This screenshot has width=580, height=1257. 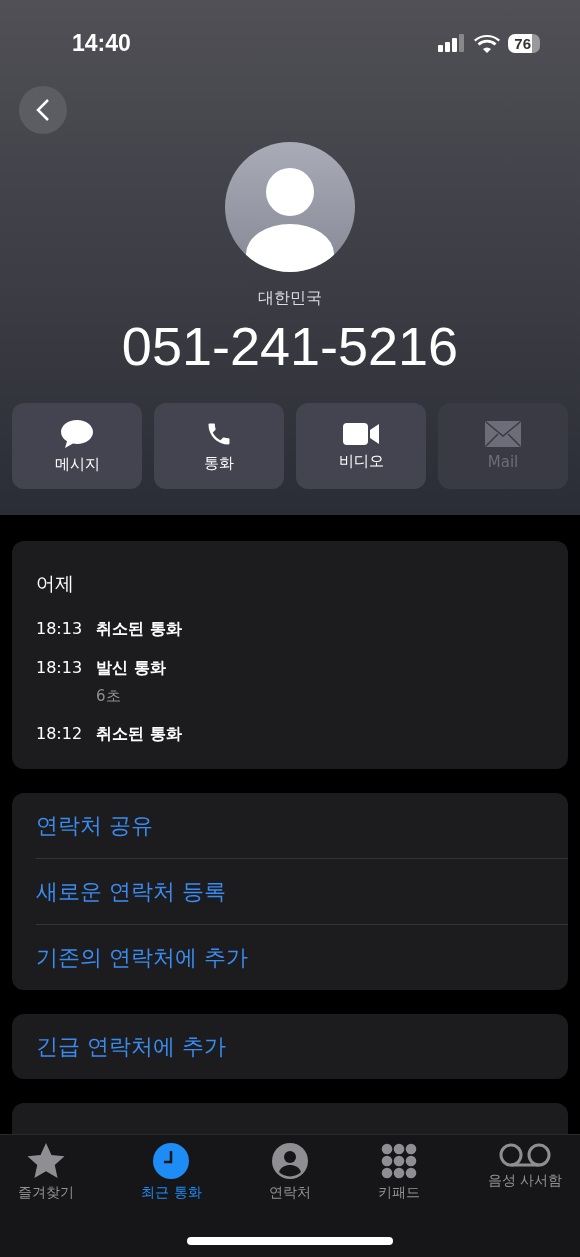 I want to click on tab-item: 연락처, so click(x=290, y=1175).